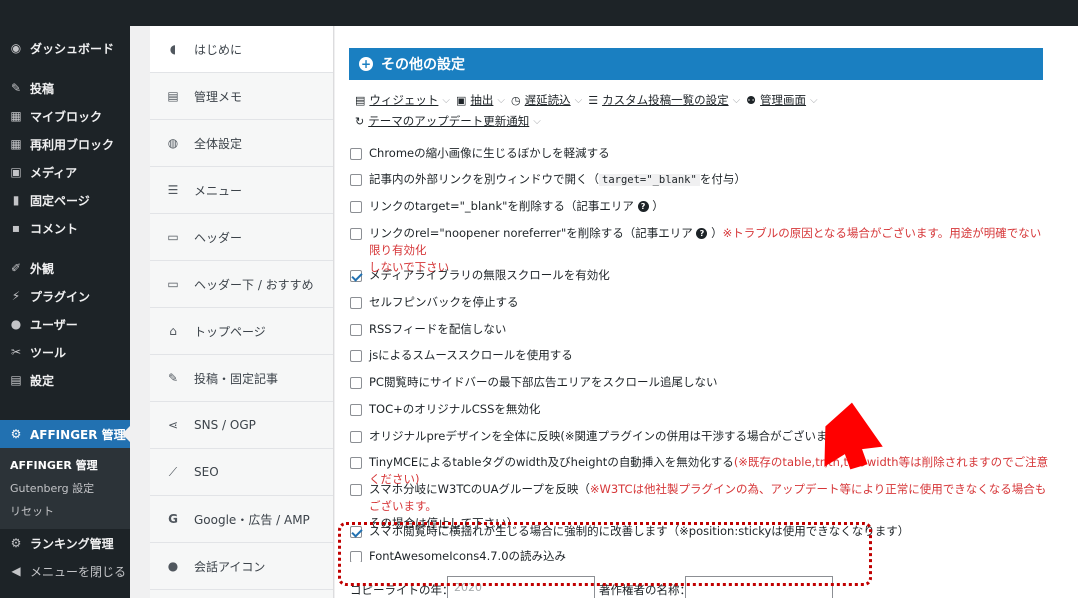  I want to click on menu-pages: ▮ 固定ページ, so click(65, 200).